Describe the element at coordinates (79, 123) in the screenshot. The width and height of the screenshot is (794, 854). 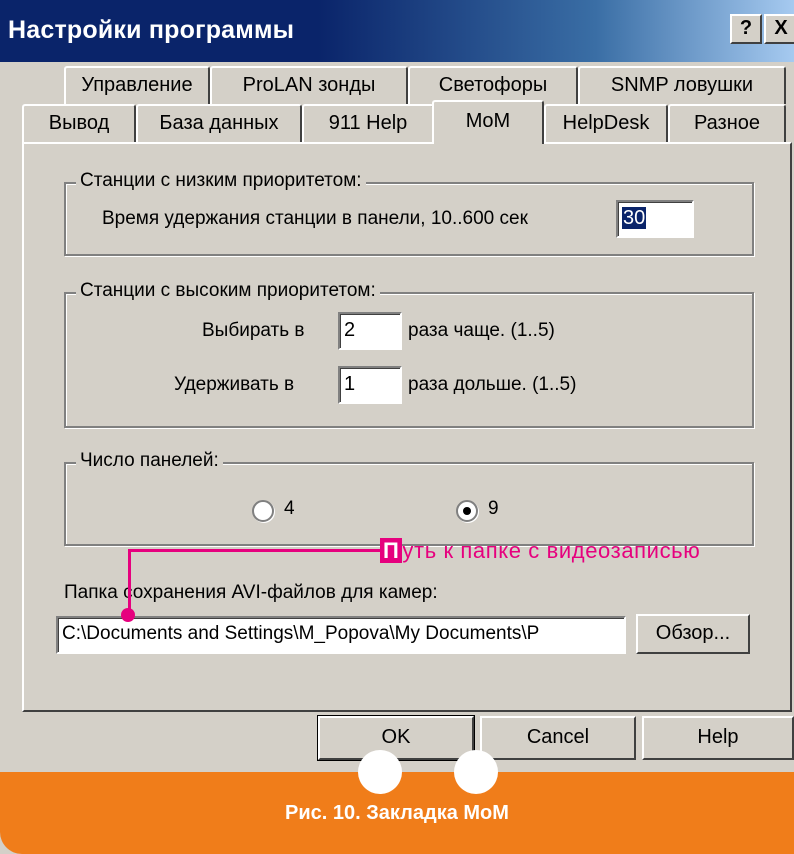
I see `tab-vyvod: Вывод` at that location.